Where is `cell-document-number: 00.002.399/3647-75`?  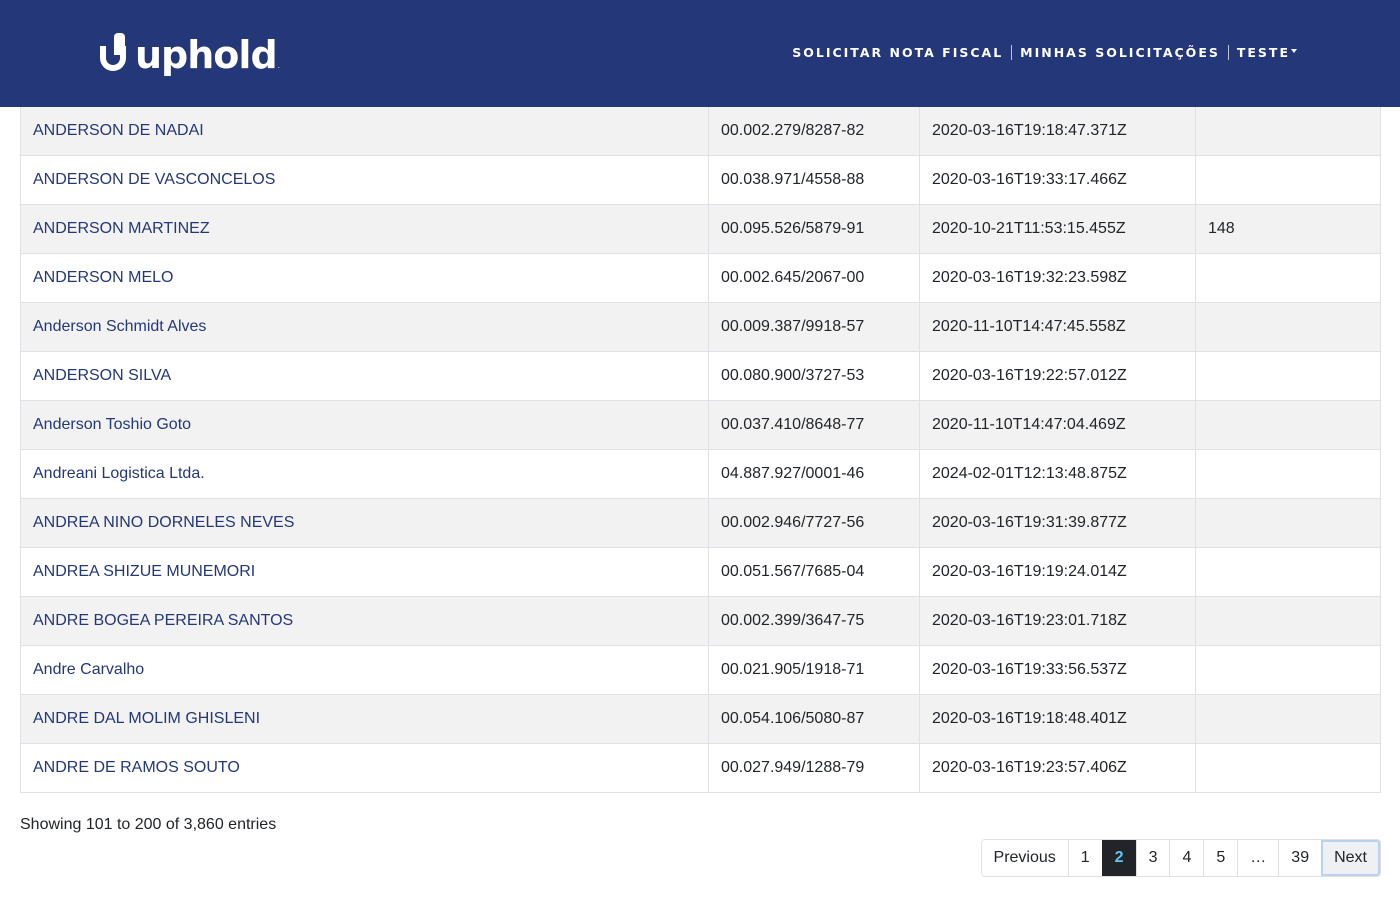 cell-document-number: 00.002.399/3647-75 is located at coordinates (814, 621).